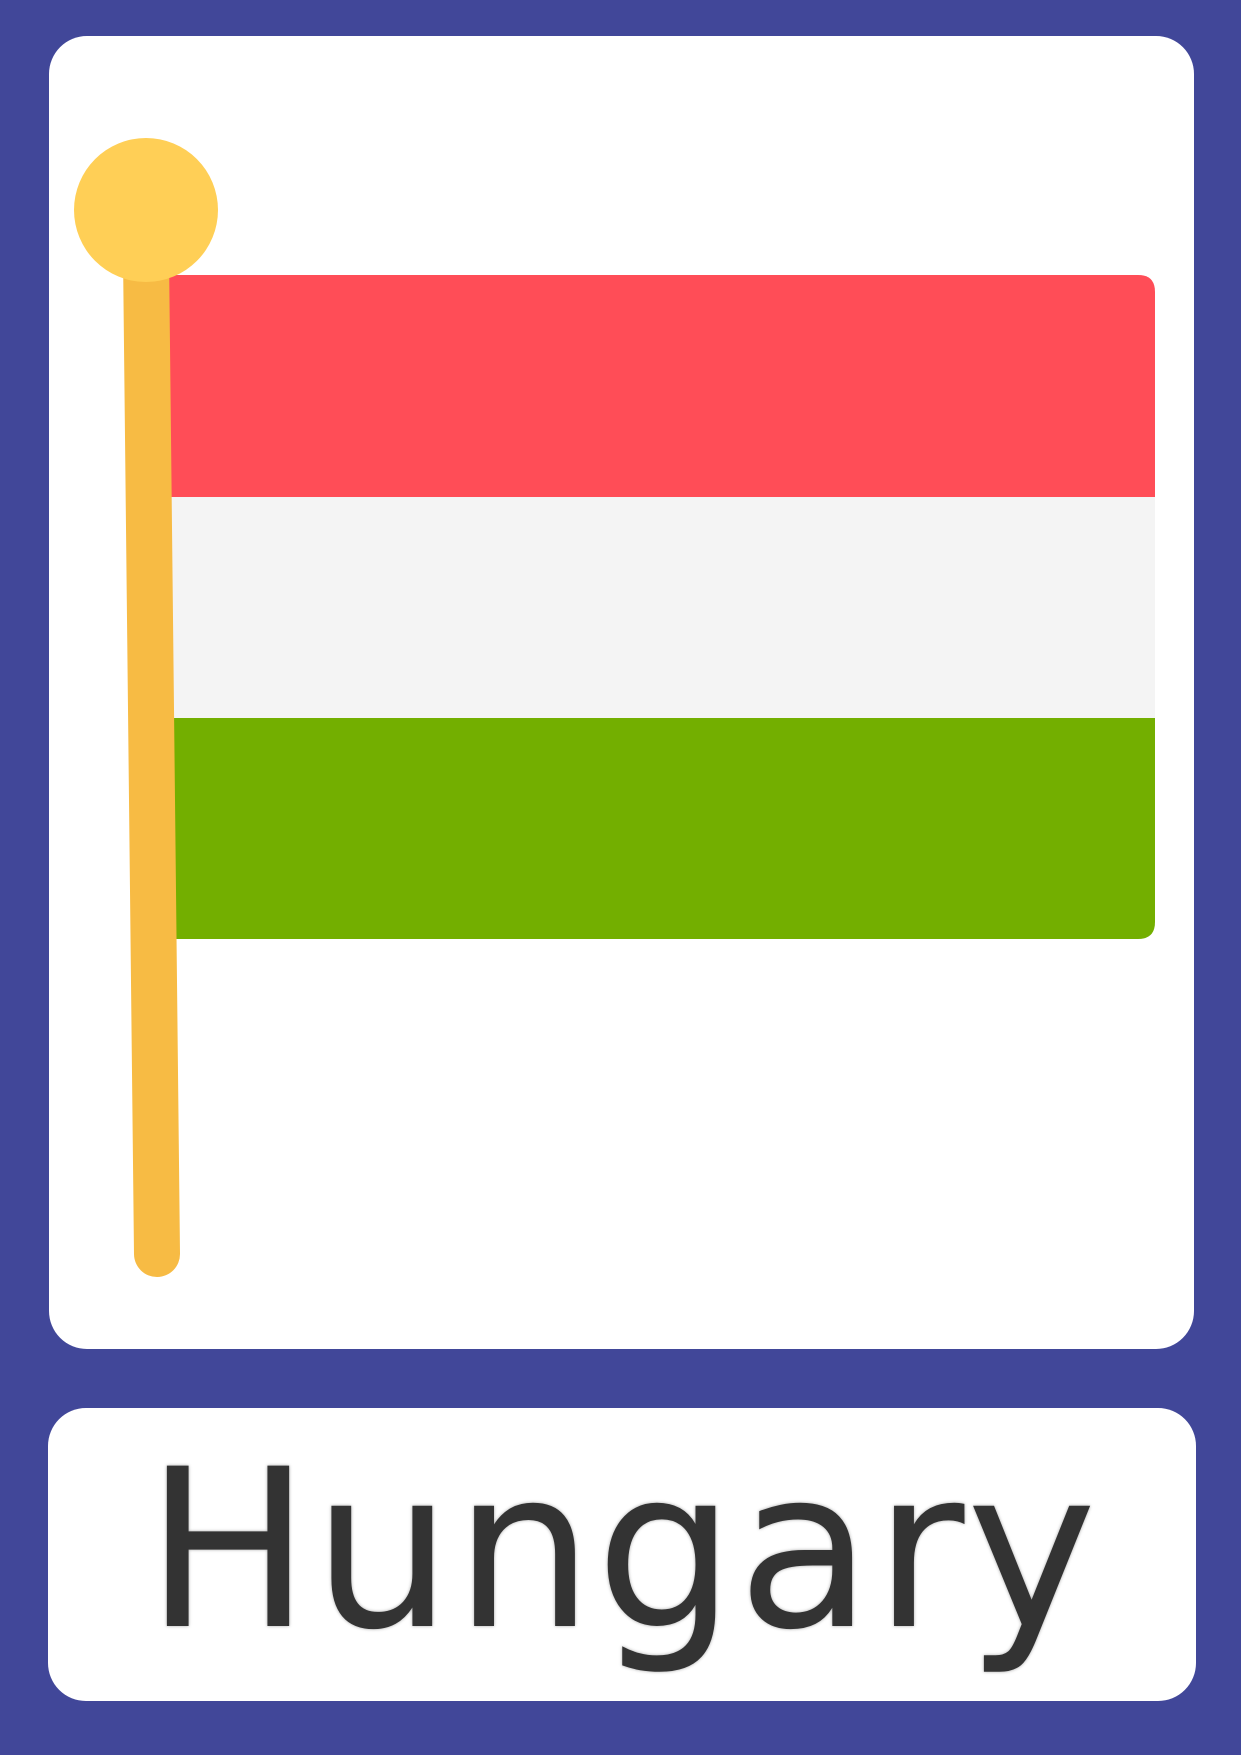  What do you see at coordinates (622, 1549) in the screenshot?
I see `country-name: Hungary` at bounding box center [622, 1549].